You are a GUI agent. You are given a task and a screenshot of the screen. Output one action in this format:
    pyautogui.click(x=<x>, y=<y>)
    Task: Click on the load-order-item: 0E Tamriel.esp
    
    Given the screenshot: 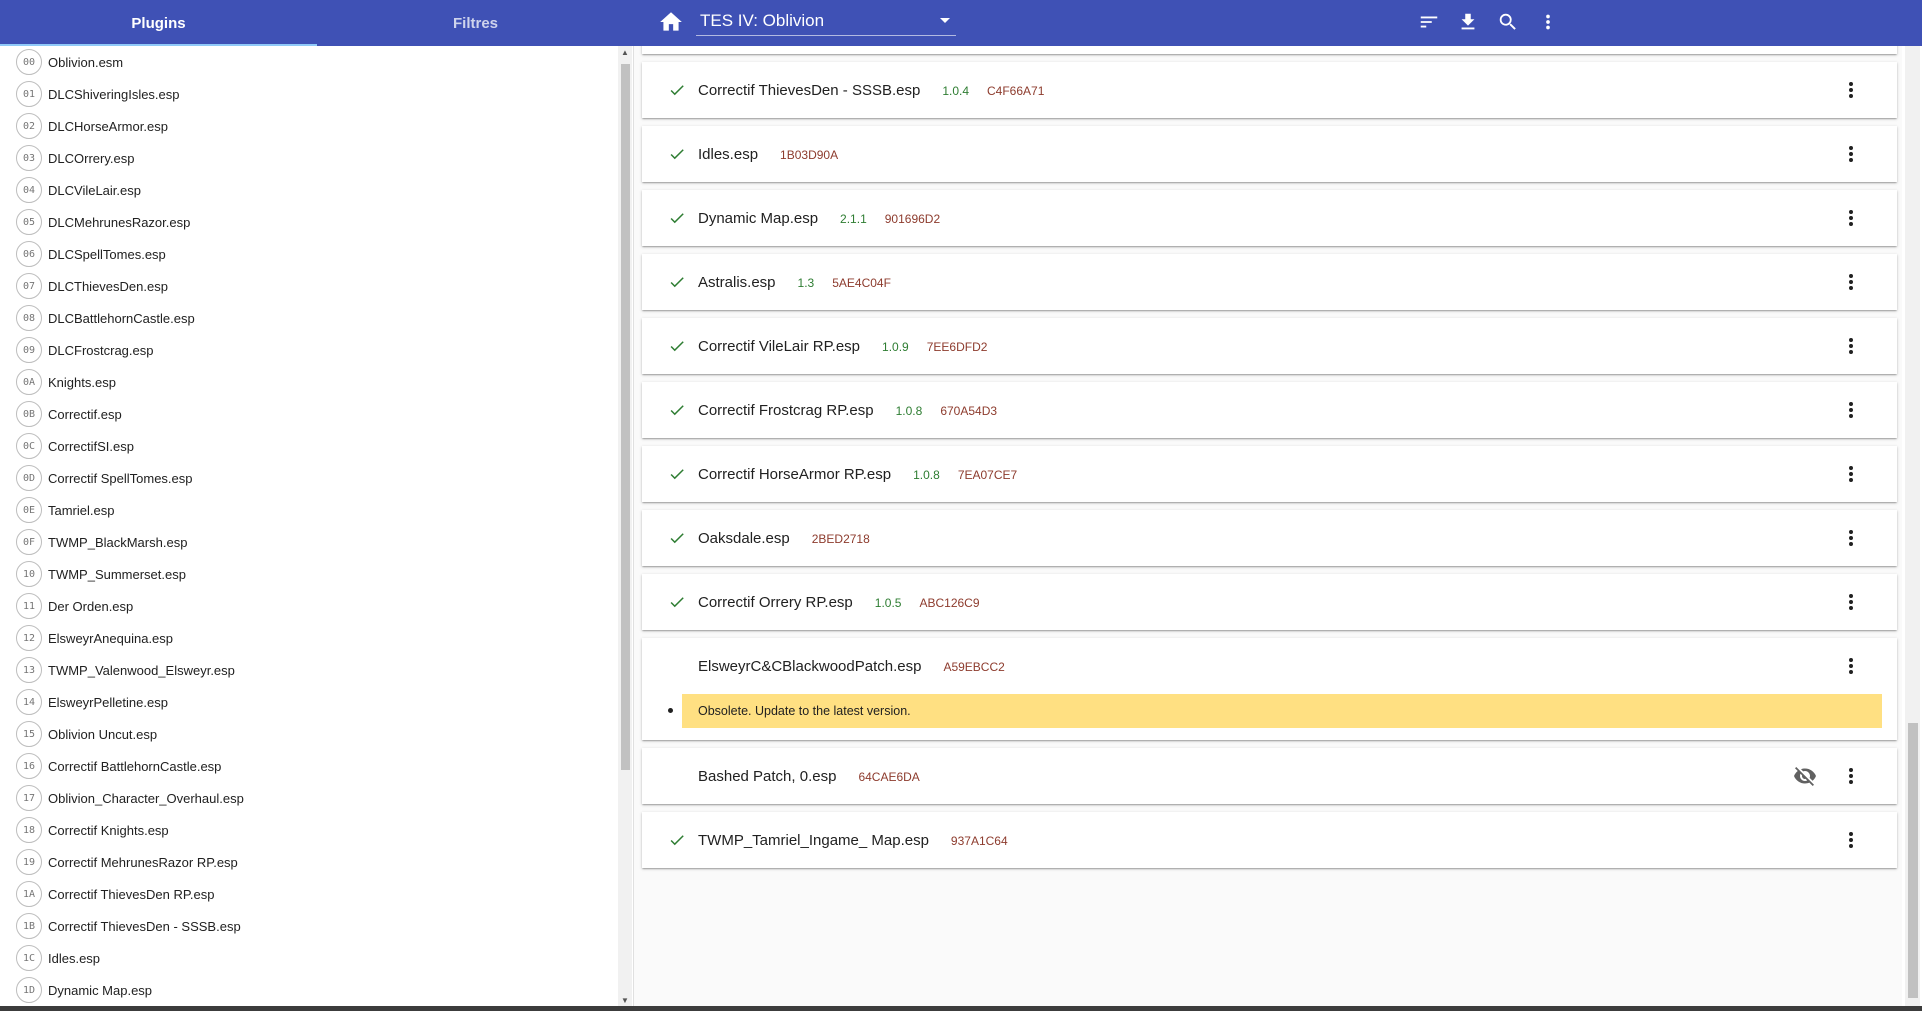 What is the action you would take?
    pyautogui.click(x=307, y=510)
    